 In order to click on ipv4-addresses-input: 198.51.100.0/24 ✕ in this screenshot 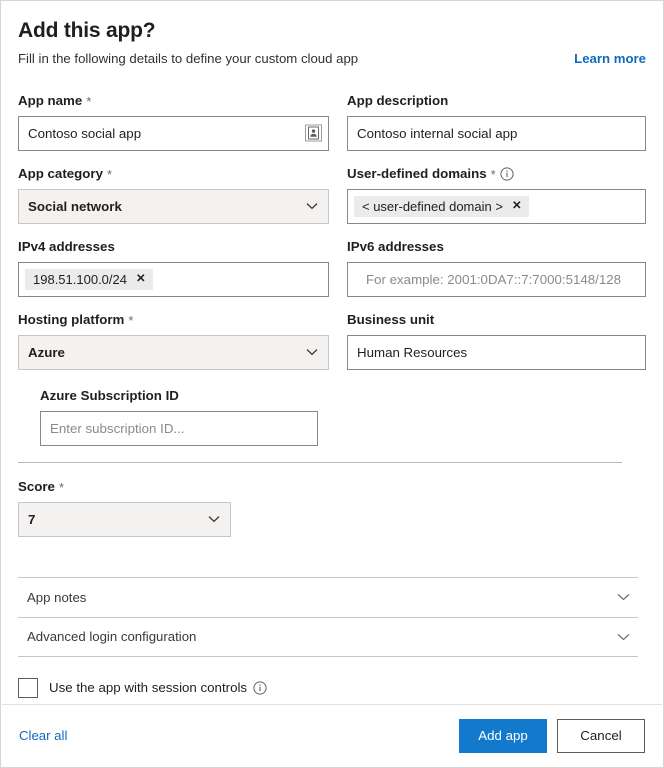, I will do `click(173, 279)`.